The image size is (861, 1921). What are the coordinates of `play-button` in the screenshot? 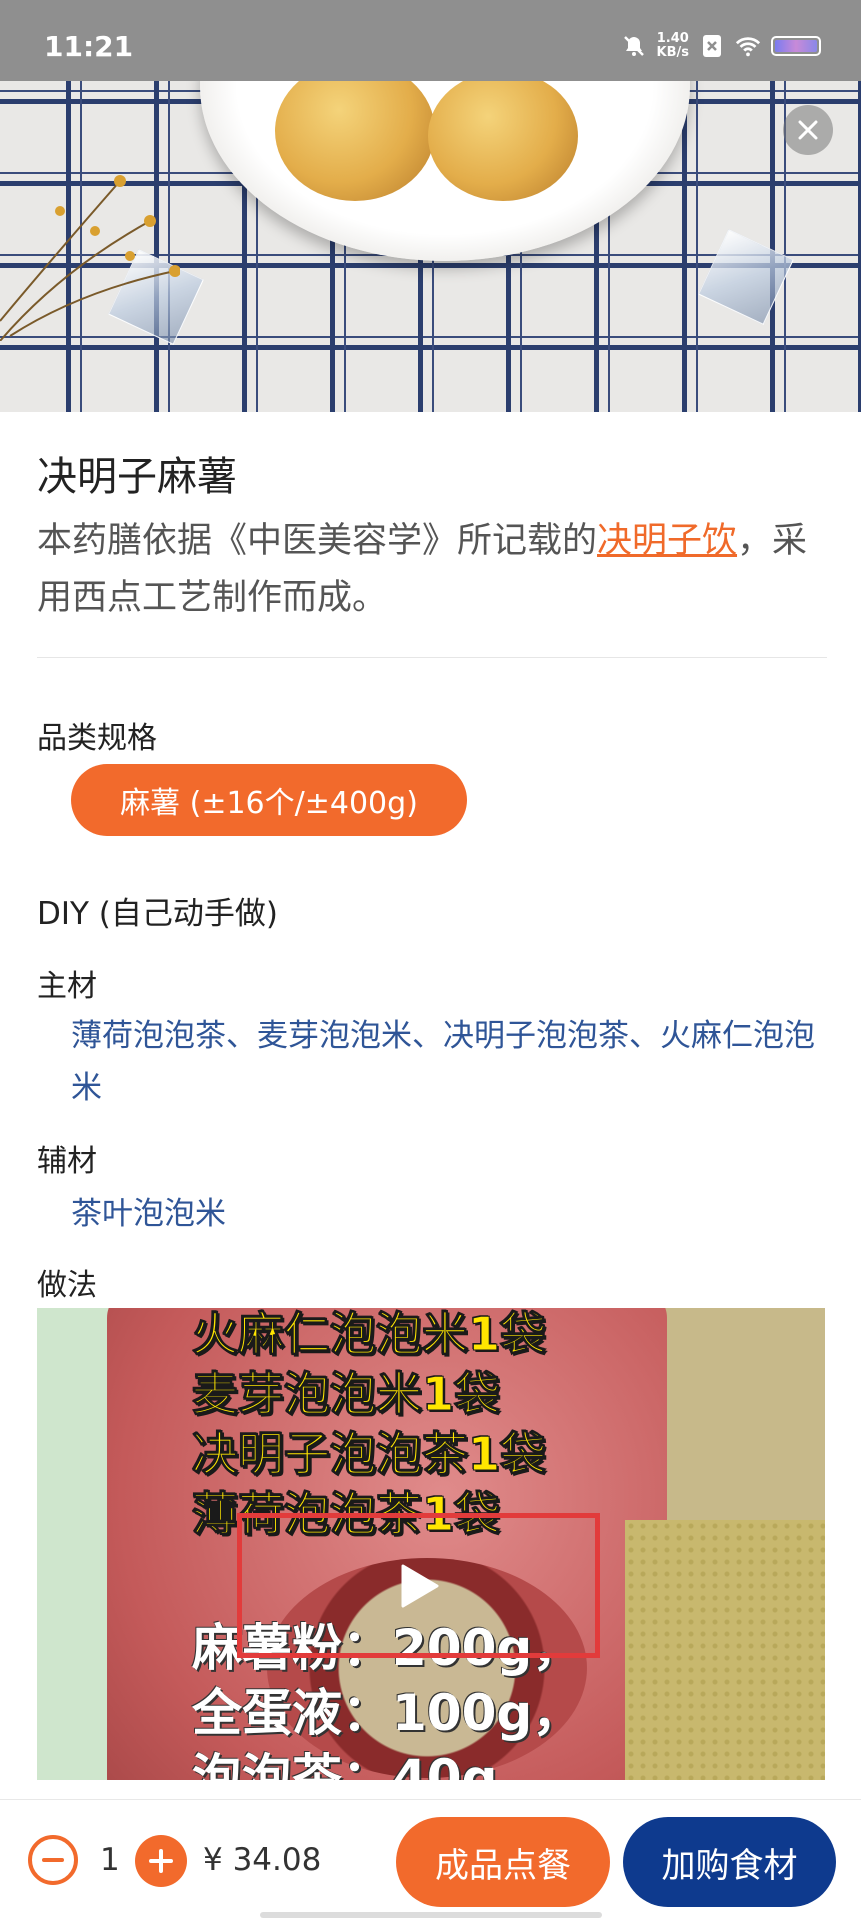 It's located at (418, 1585).